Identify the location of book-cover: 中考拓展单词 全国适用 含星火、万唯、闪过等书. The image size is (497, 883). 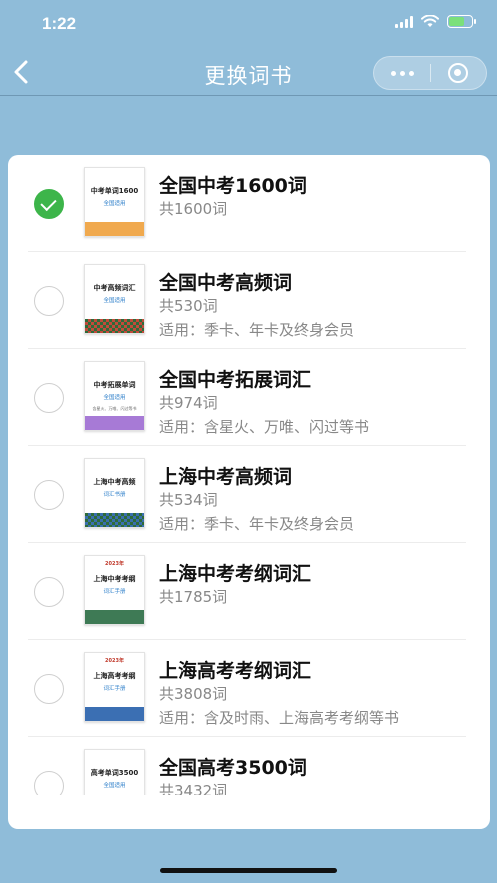
(114, 396).